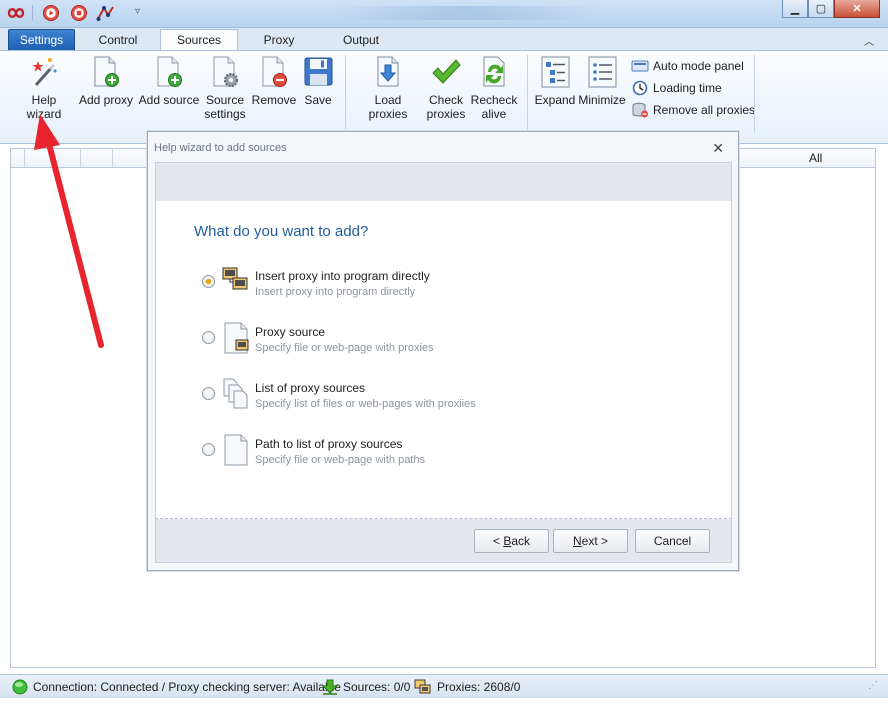 The image size is (888, 705). What do you see at coordinates (342, 276) in the screenshot?
I see `option-title: Insert proxy into program directly` at bounding box center [342, 276].